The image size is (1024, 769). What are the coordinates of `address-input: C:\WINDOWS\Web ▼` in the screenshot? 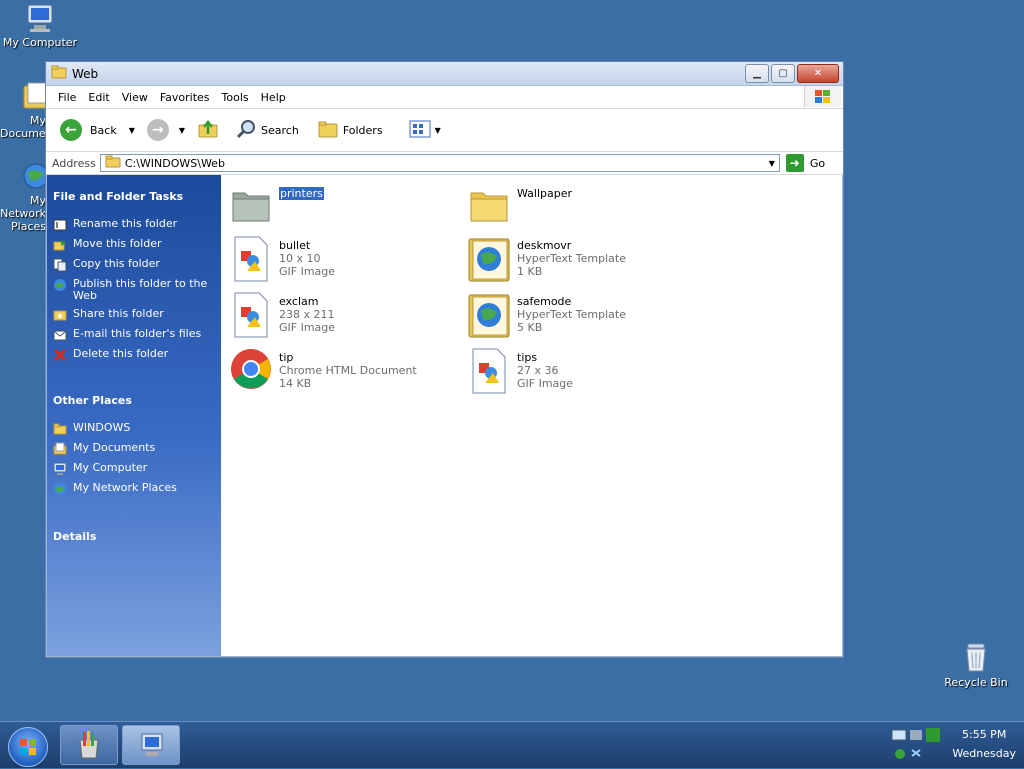 It's located at (439, 163).